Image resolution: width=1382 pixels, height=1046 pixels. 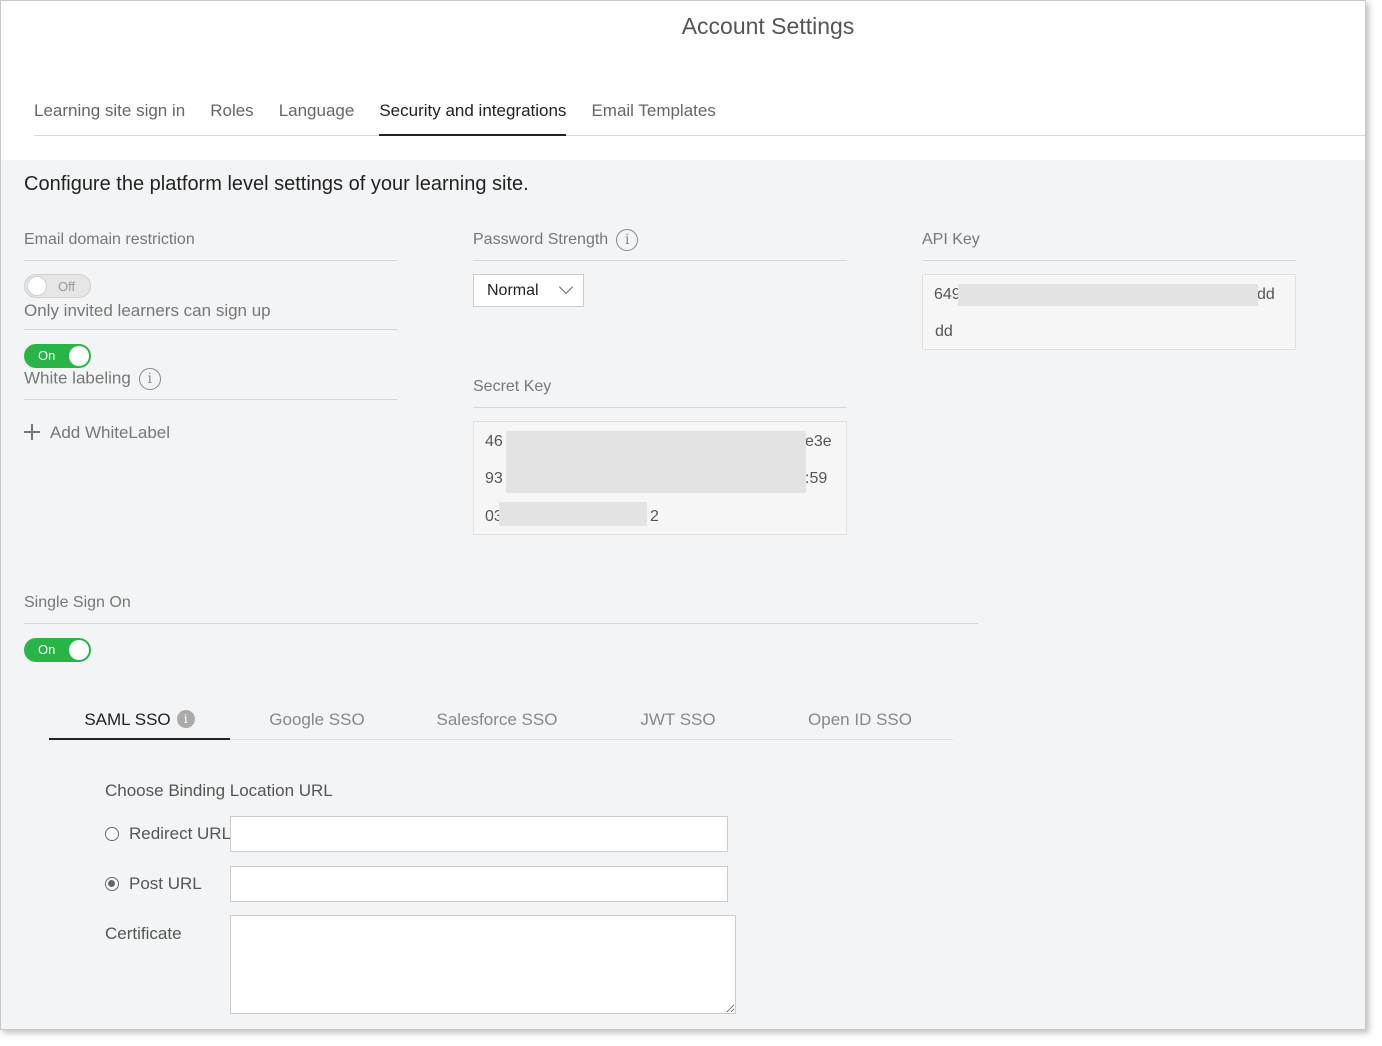 What do you see at coordinates (231, 115) in the screenshot?
I see `tab-roles: Roles` at bounding box center [231, 115].